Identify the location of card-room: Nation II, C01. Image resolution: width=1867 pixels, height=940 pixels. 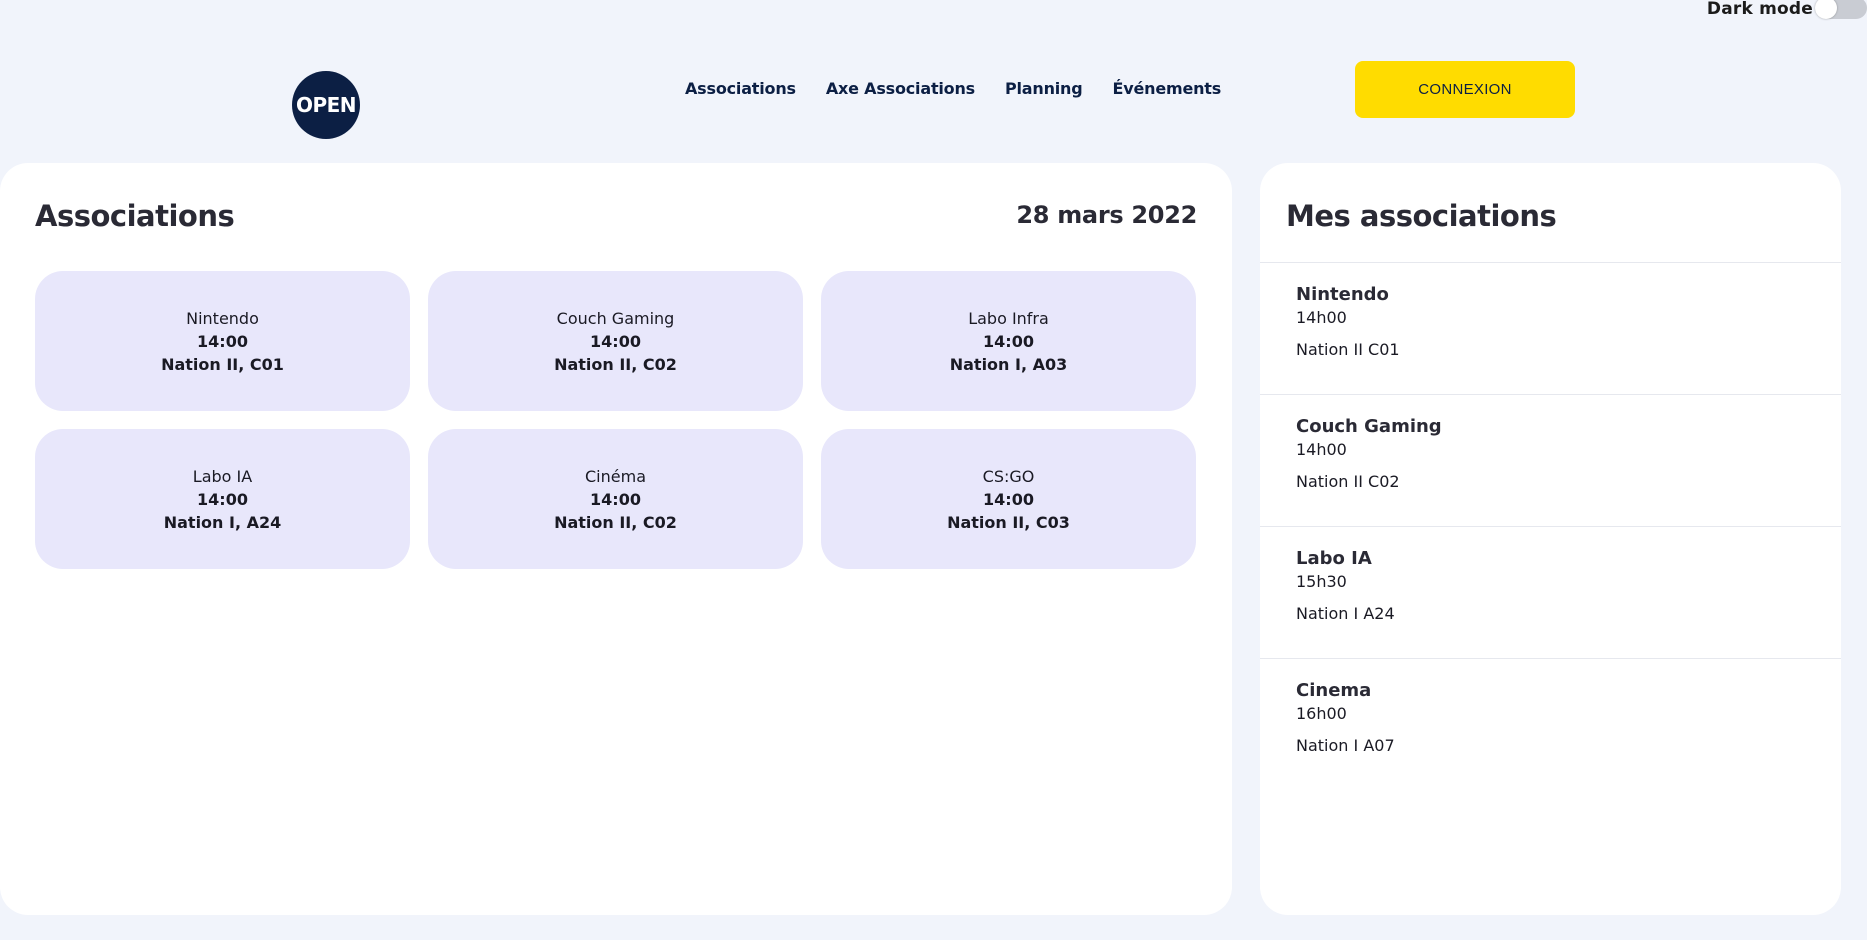
(222, 364).